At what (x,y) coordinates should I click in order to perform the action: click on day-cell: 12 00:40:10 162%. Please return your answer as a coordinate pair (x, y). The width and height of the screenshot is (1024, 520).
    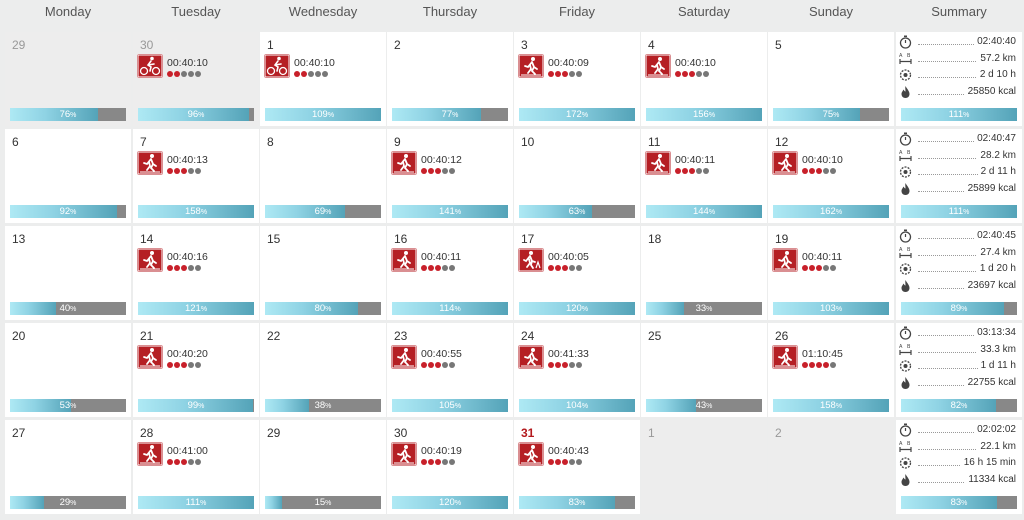
    Looking at the image, I should click on (831, 176).